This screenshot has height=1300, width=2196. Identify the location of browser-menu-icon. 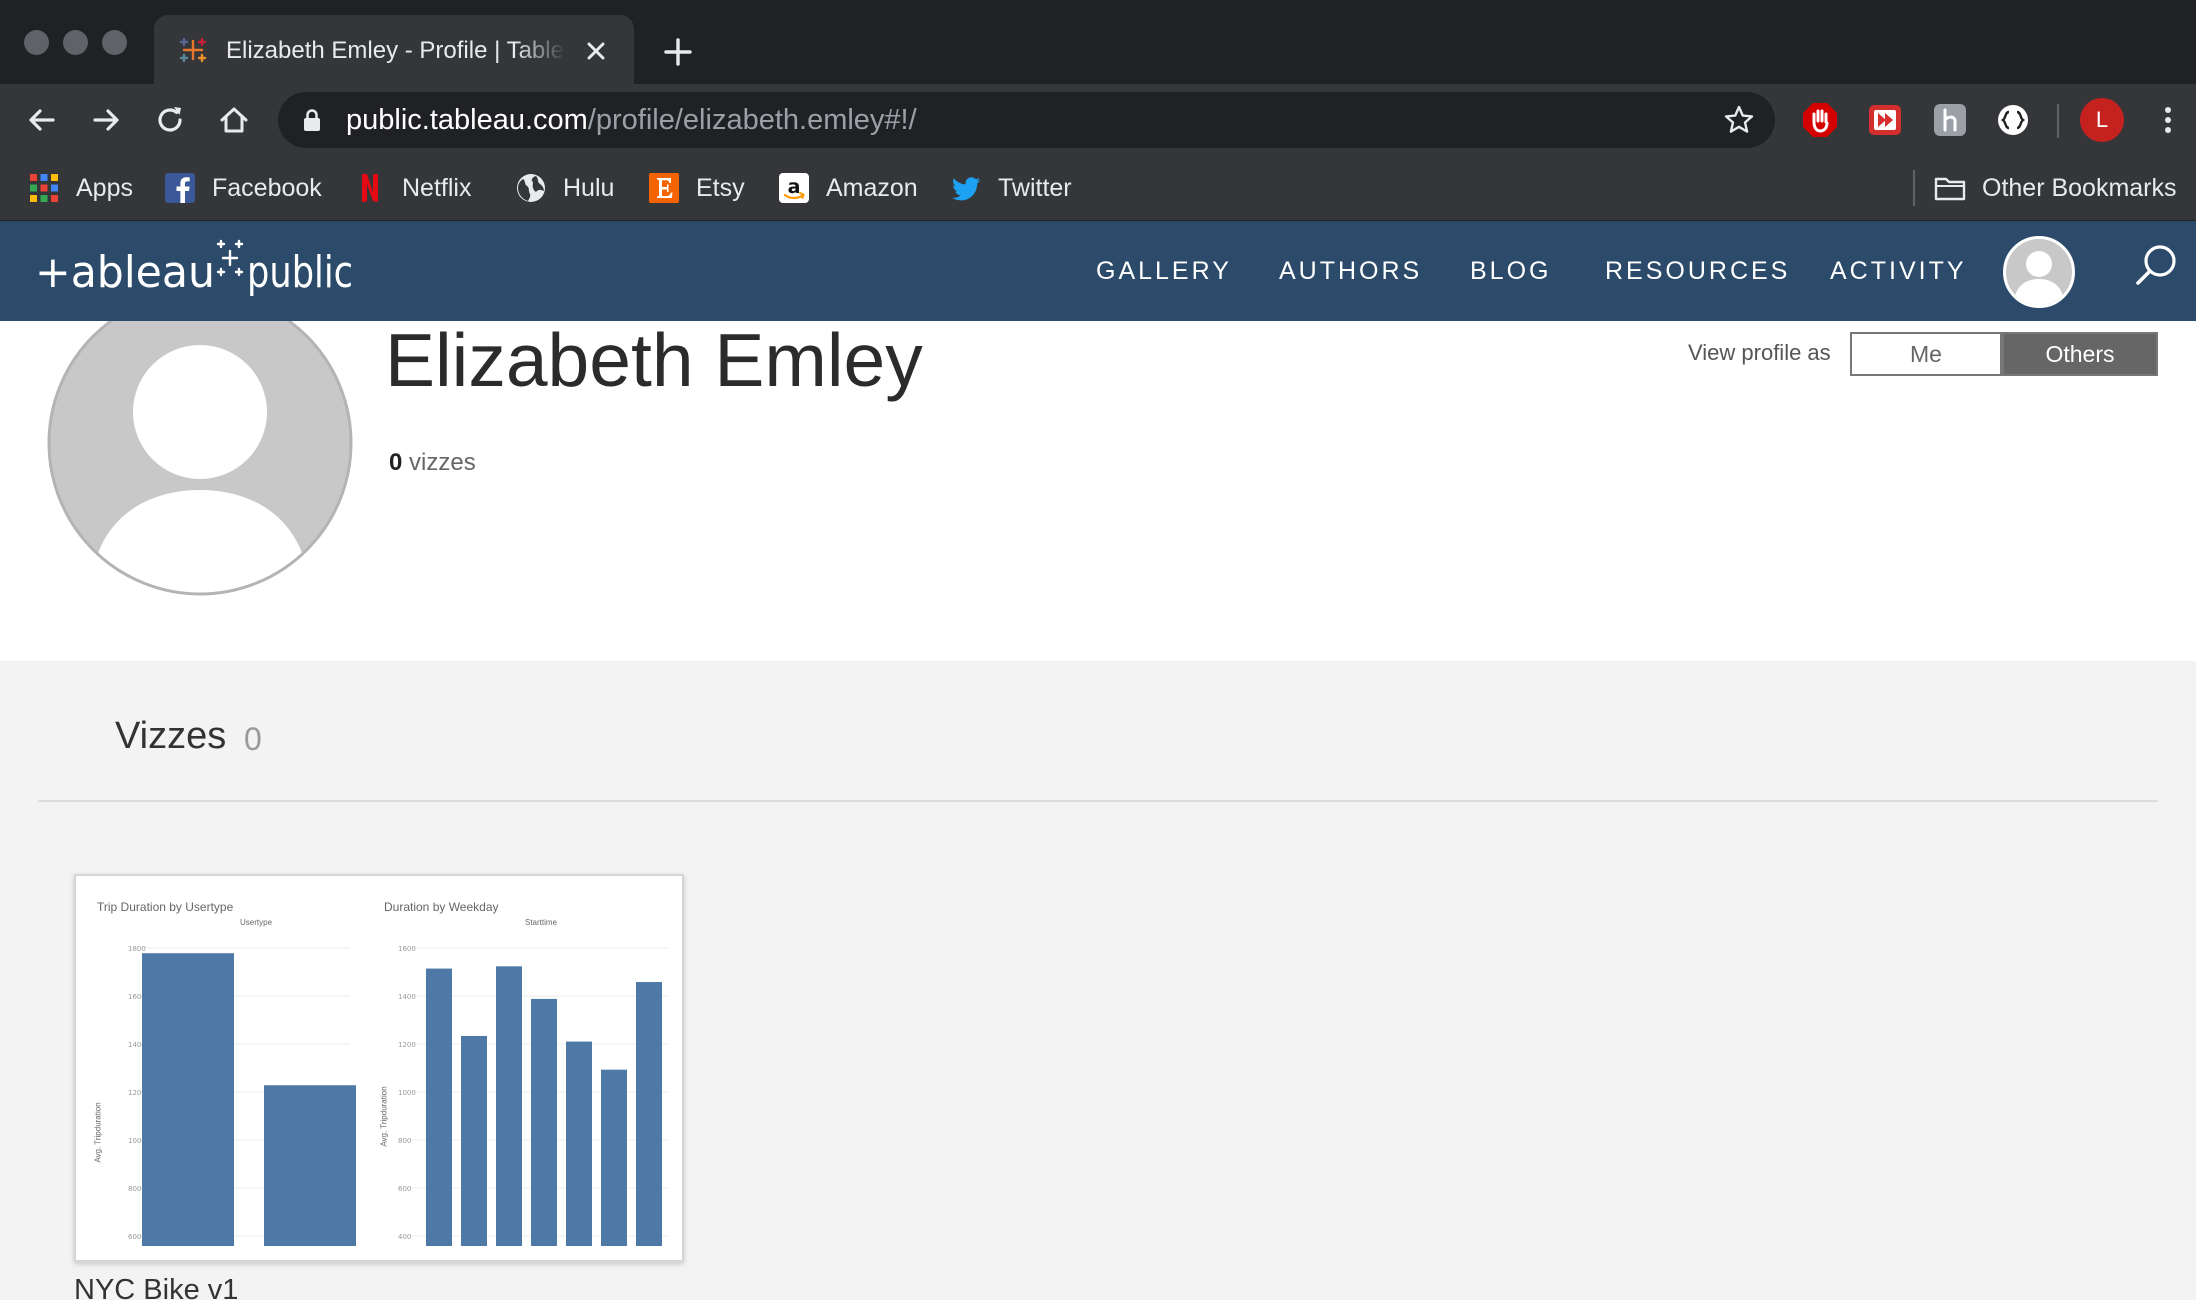
(2168, 120).